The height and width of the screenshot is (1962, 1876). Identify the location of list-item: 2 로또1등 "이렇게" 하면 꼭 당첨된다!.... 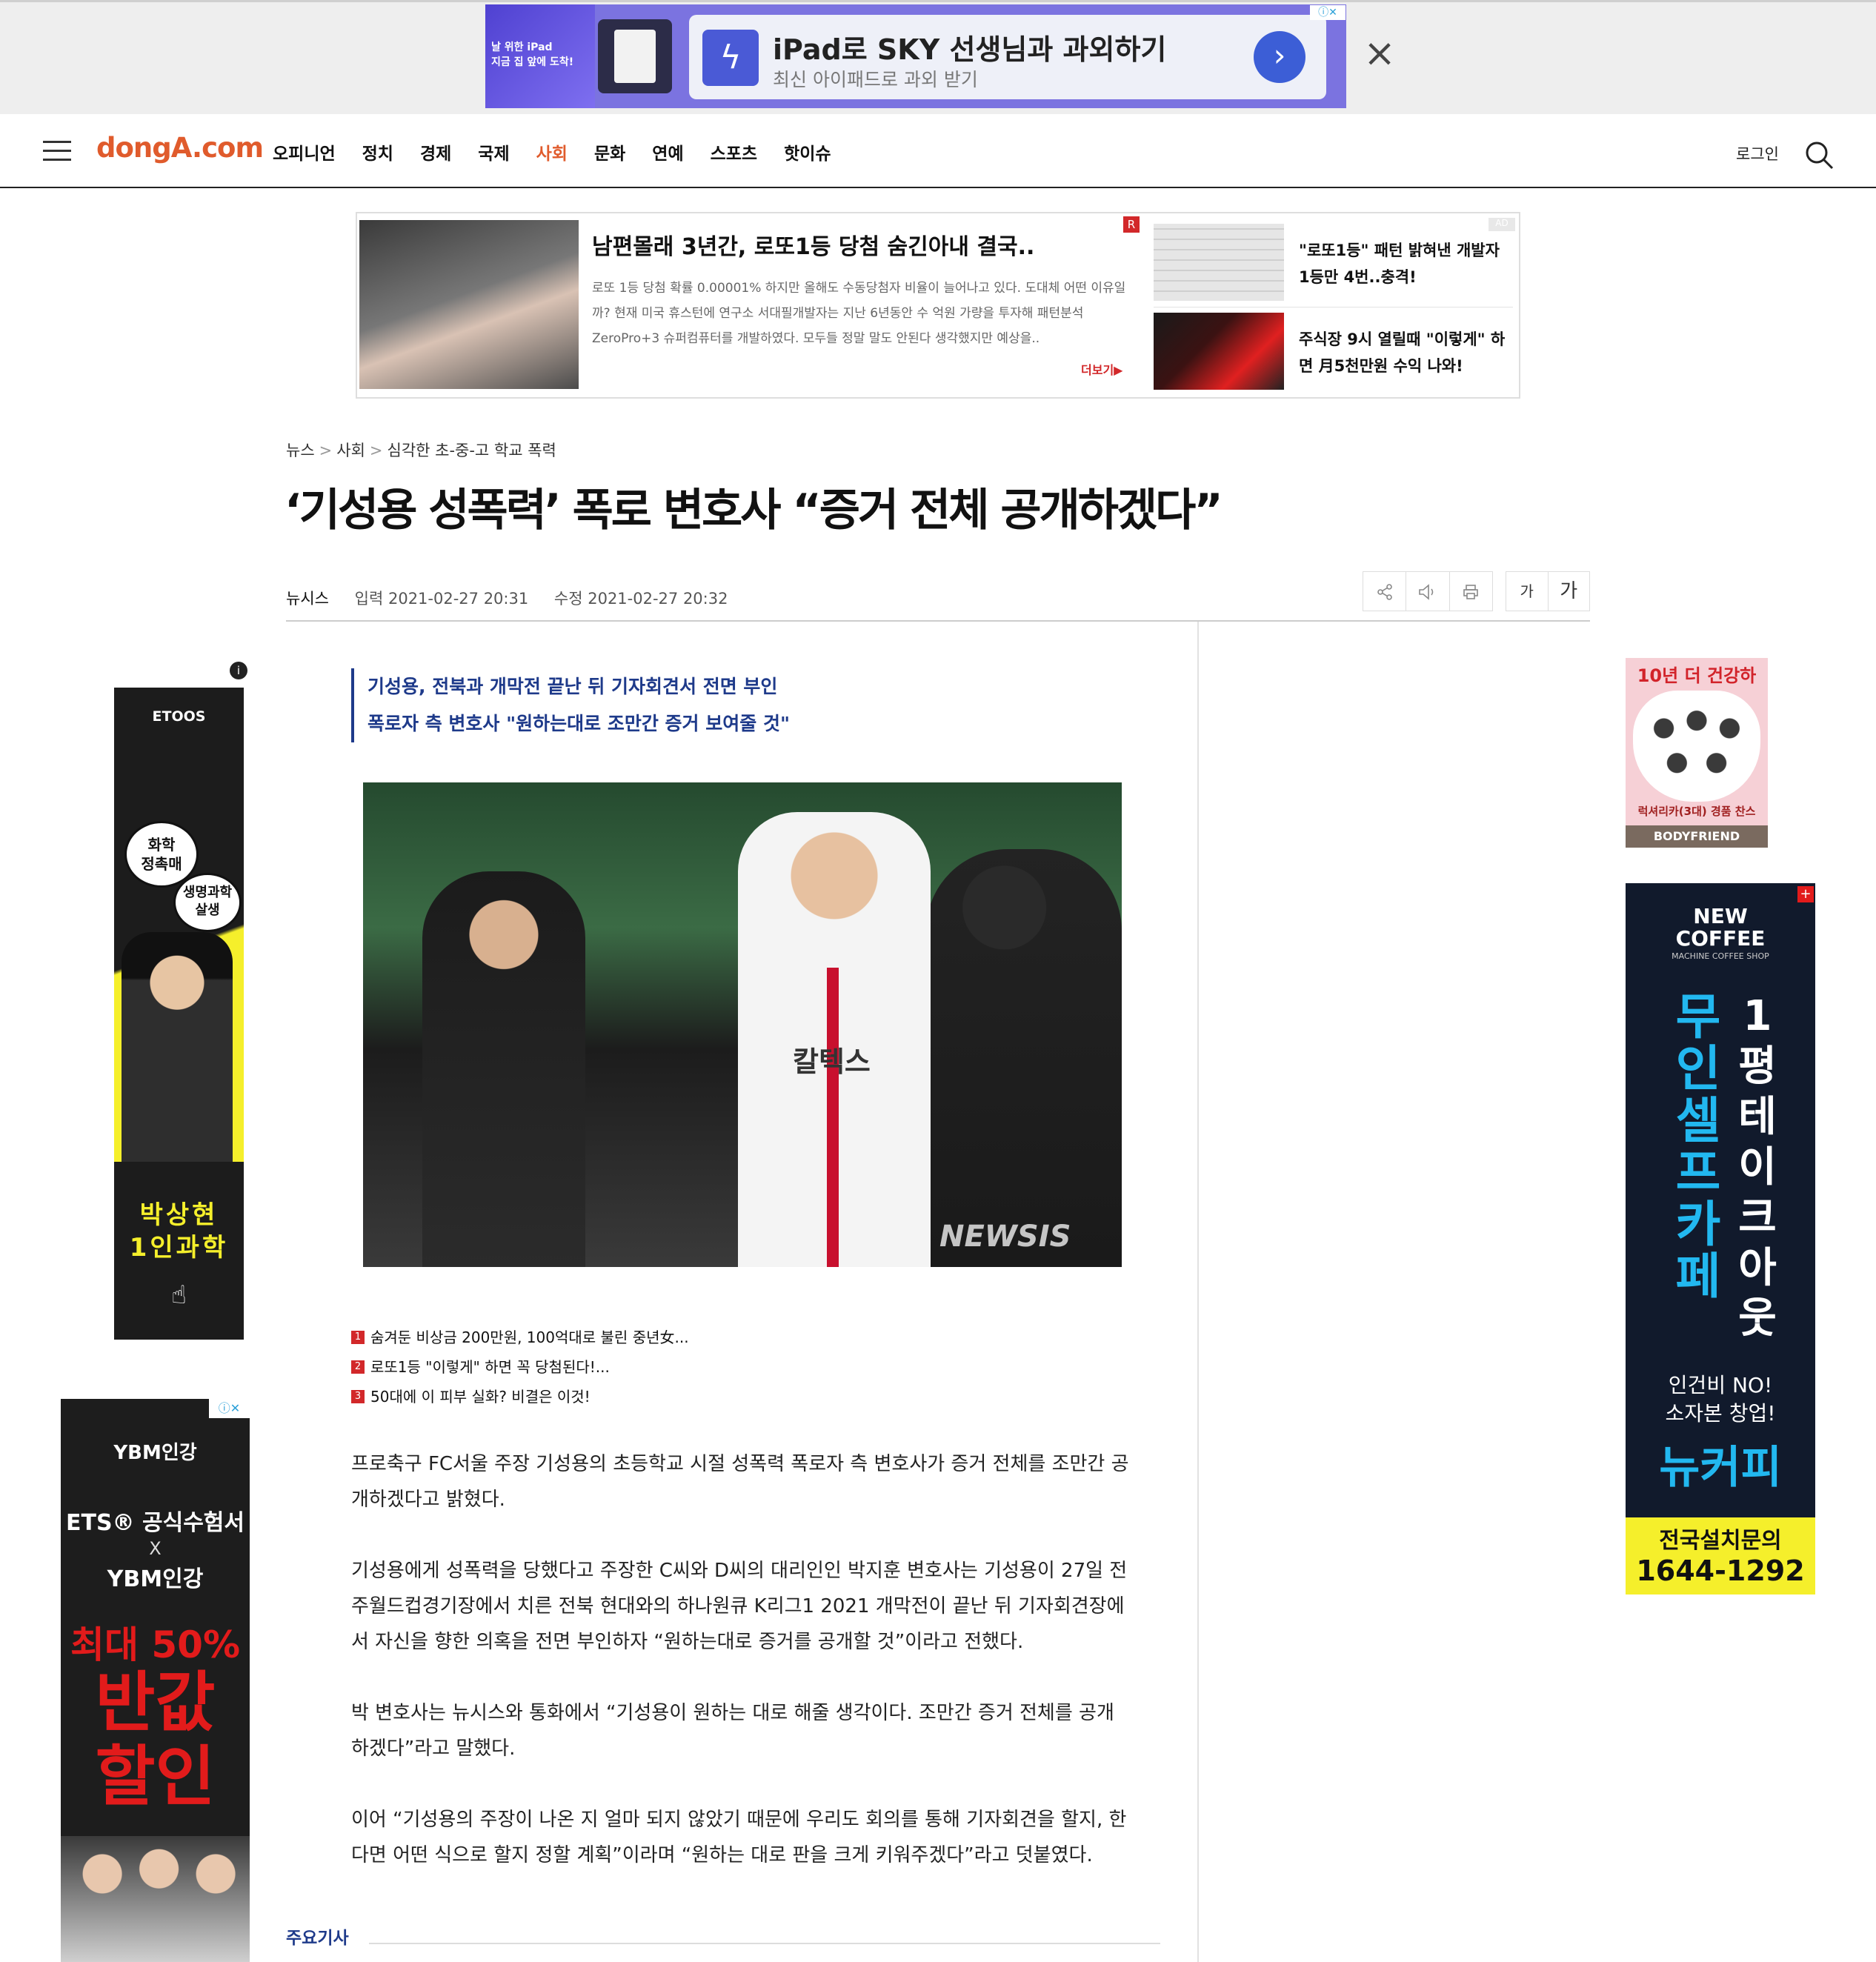
(520, 1367).